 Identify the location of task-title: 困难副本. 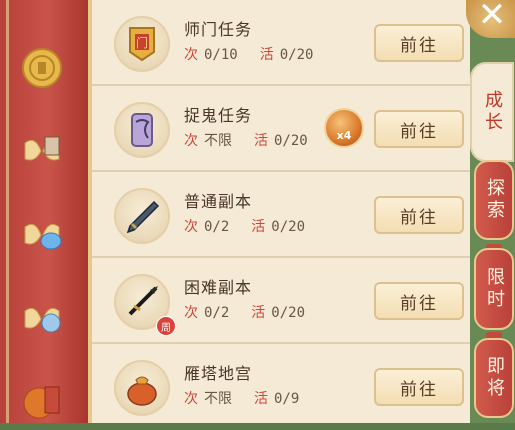
(218, 287).